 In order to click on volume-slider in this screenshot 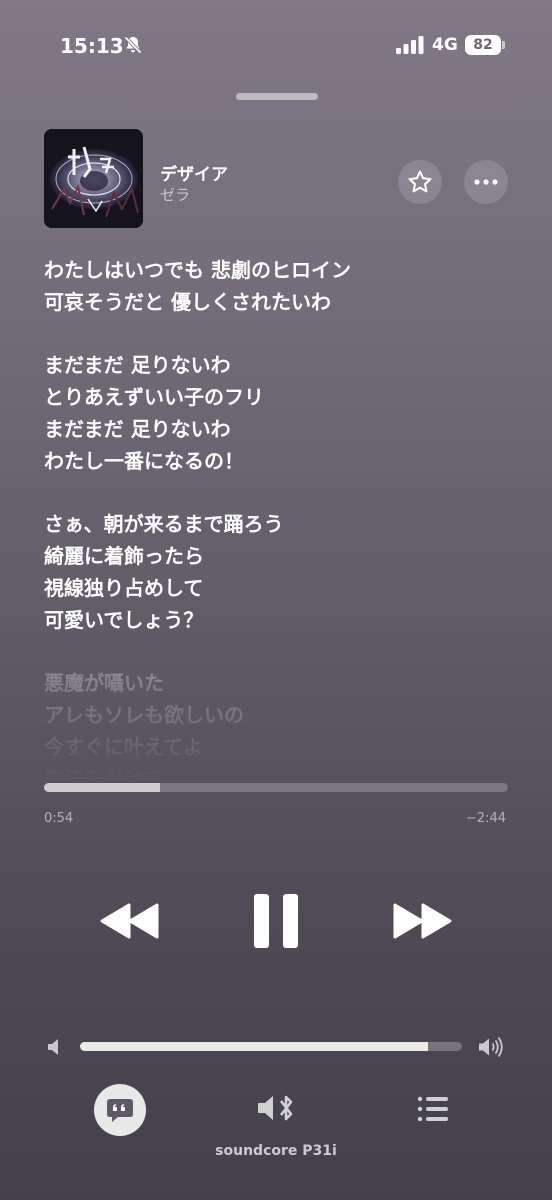, I will do `click(271, 1046)`.